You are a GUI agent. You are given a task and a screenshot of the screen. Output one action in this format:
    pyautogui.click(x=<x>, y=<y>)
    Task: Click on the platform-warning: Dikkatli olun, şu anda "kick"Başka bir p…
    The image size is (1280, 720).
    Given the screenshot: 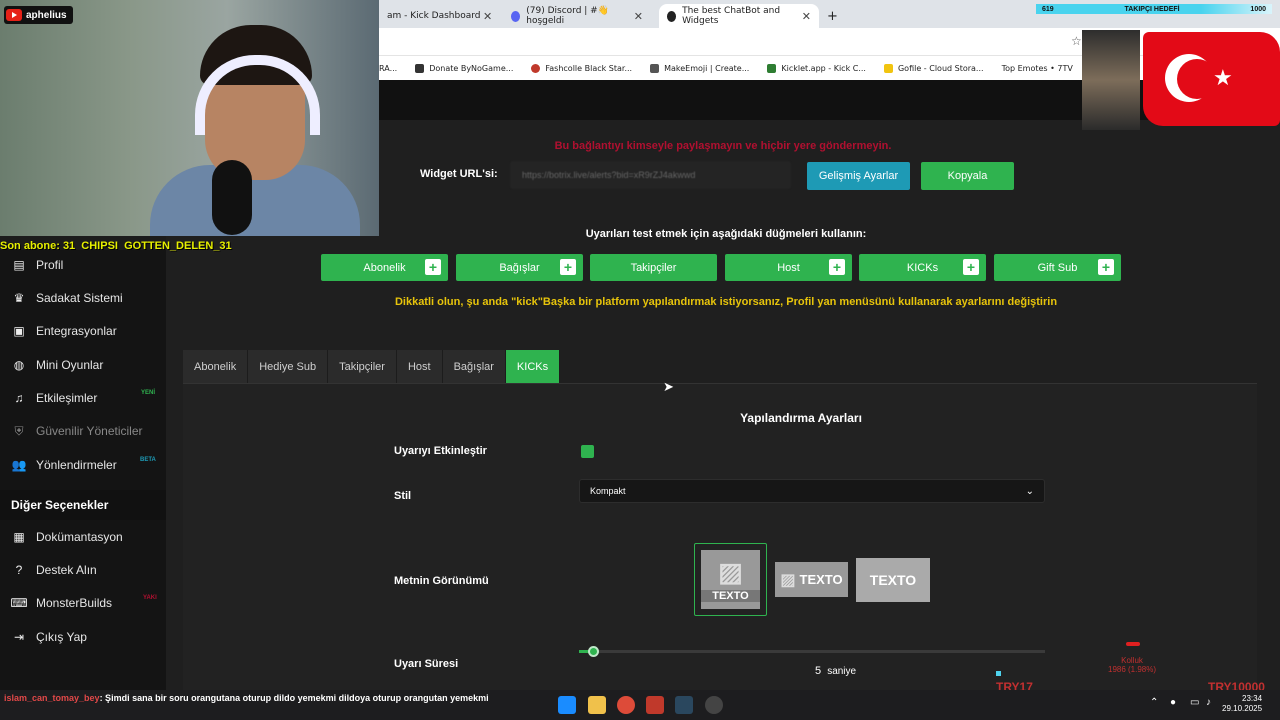 What is the action you would take?
    pyautogui.click(x=726, y=302)
    